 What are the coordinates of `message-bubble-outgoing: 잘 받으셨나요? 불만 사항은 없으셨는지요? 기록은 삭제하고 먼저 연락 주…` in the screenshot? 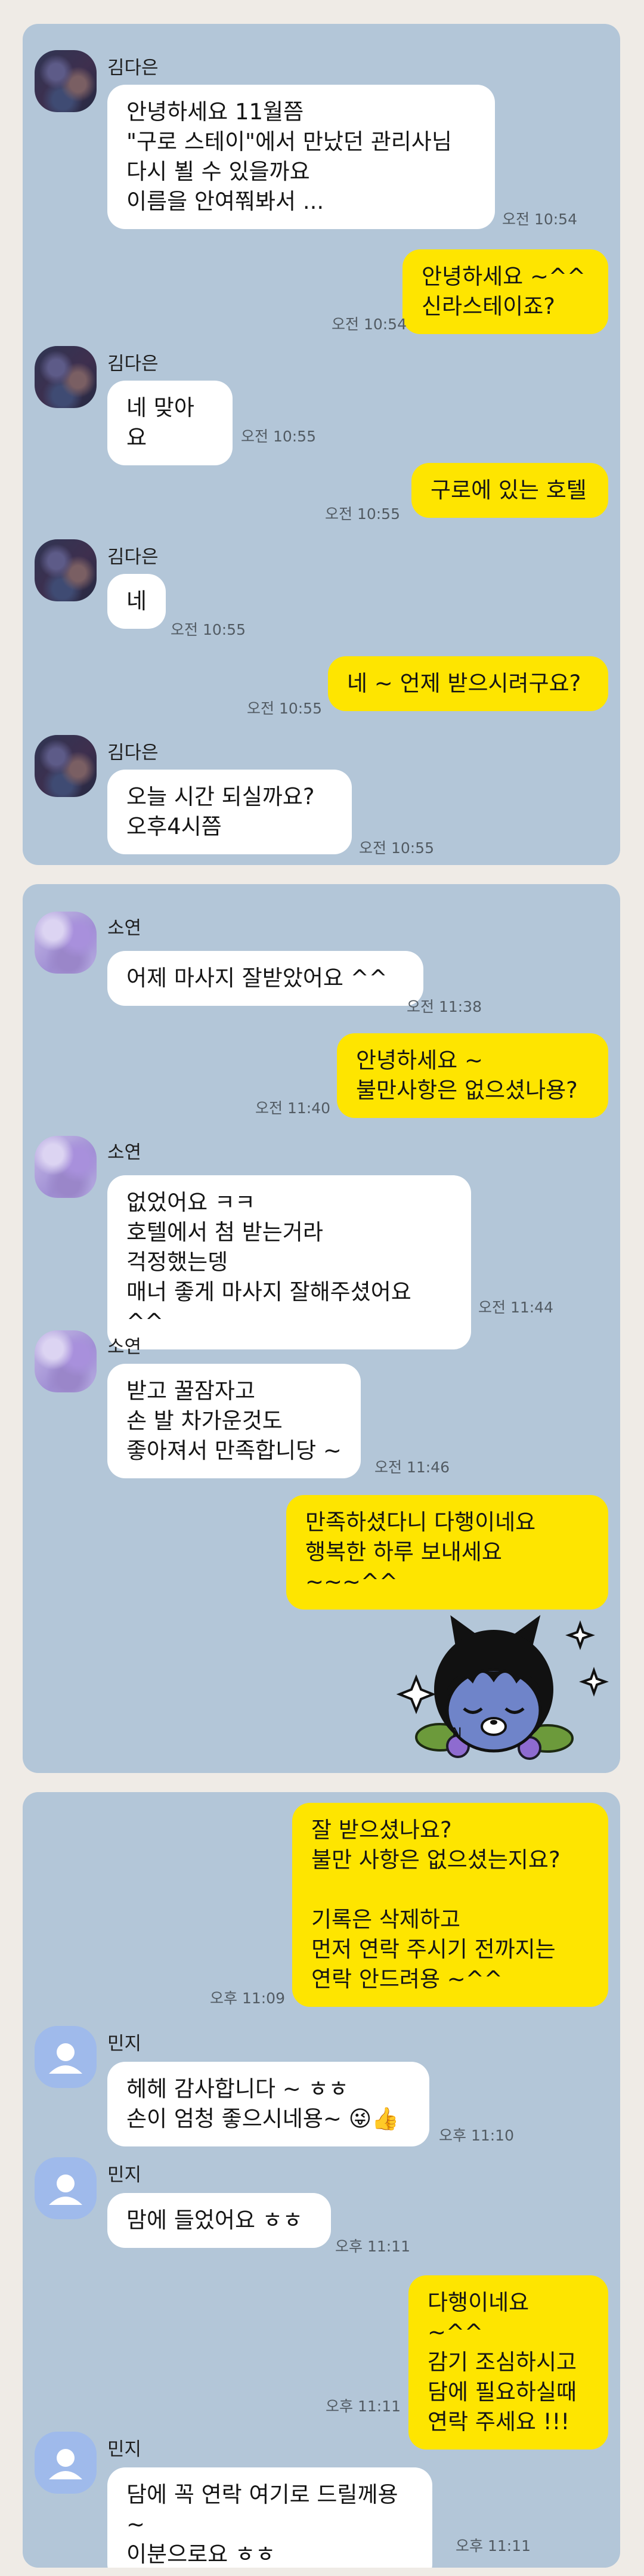 It's located at (450, 1905).